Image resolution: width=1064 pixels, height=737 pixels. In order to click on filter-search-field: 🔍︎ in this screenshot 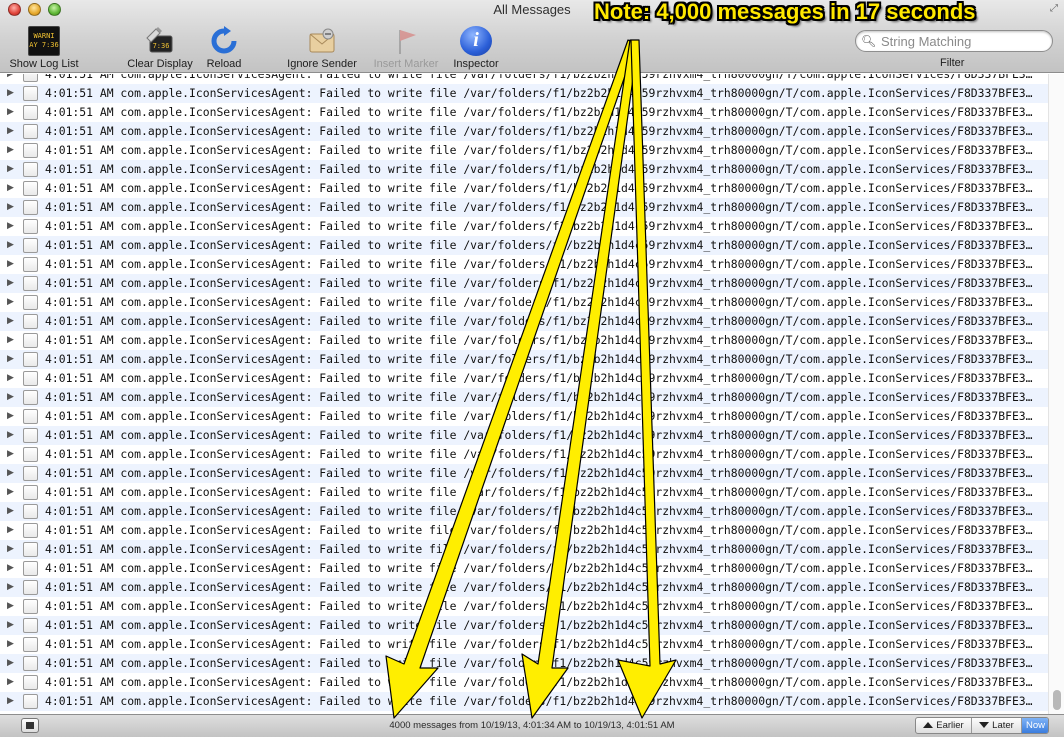, I will do `click(954, 41)`.